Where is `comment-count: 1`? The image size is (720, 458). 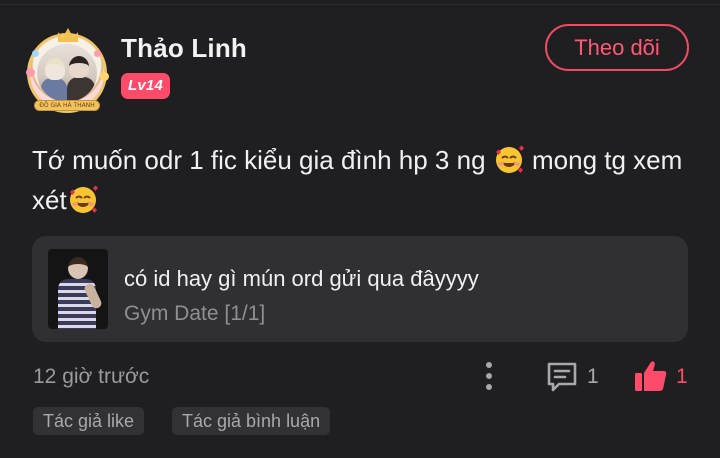
comment-count: 1 is located at coordinates (593, 376).